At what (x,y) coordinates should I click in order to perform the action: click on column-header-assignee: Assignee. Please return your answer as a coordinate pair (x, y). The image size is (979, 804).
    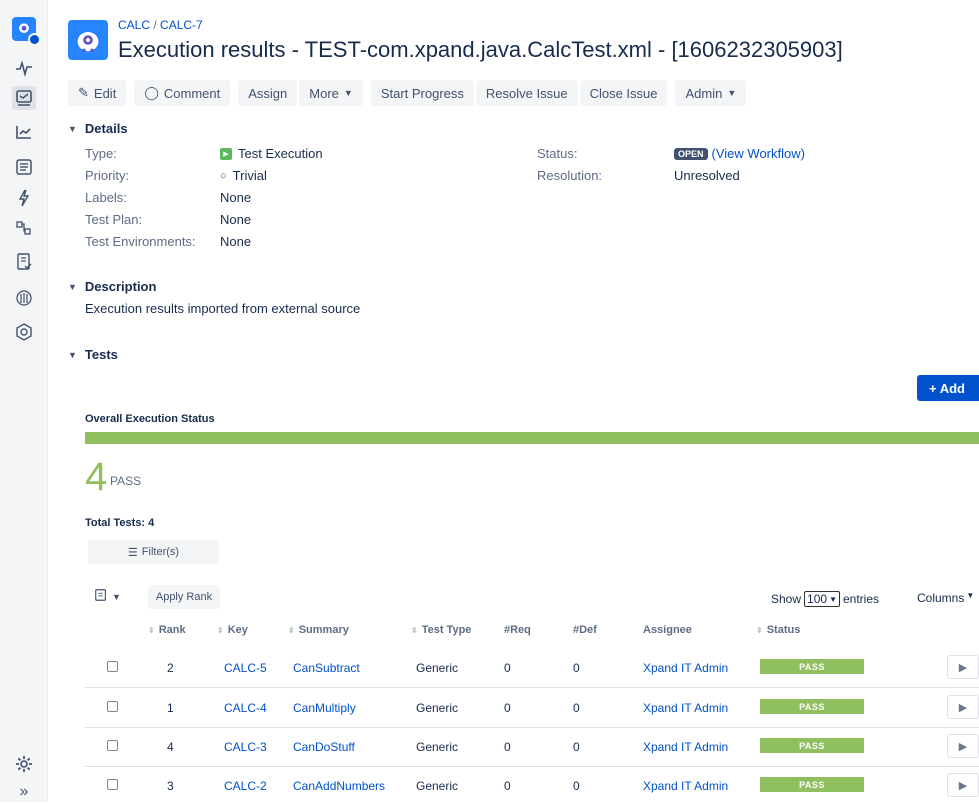
    Looking at the image, I should click on (667, 630).